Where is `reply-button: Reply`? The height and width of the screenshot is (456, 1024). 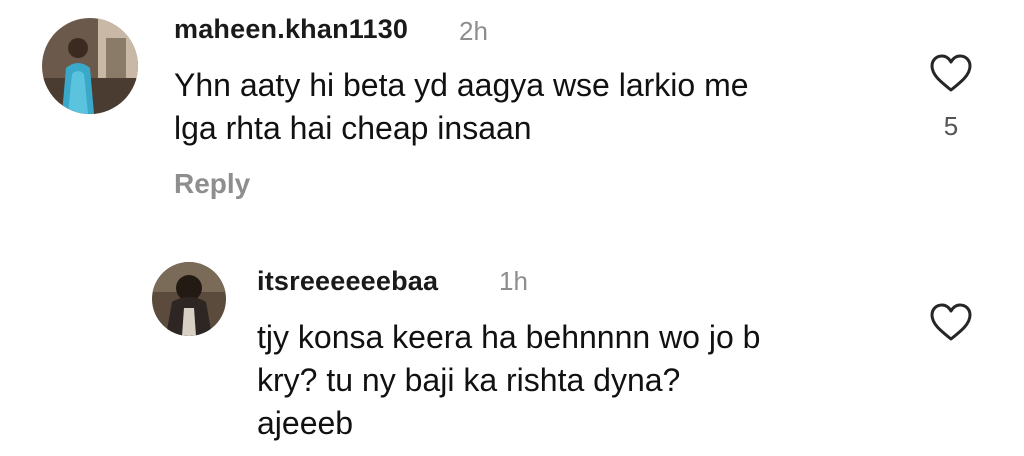 reply-button: Reply is located at coordinates (212, 184).